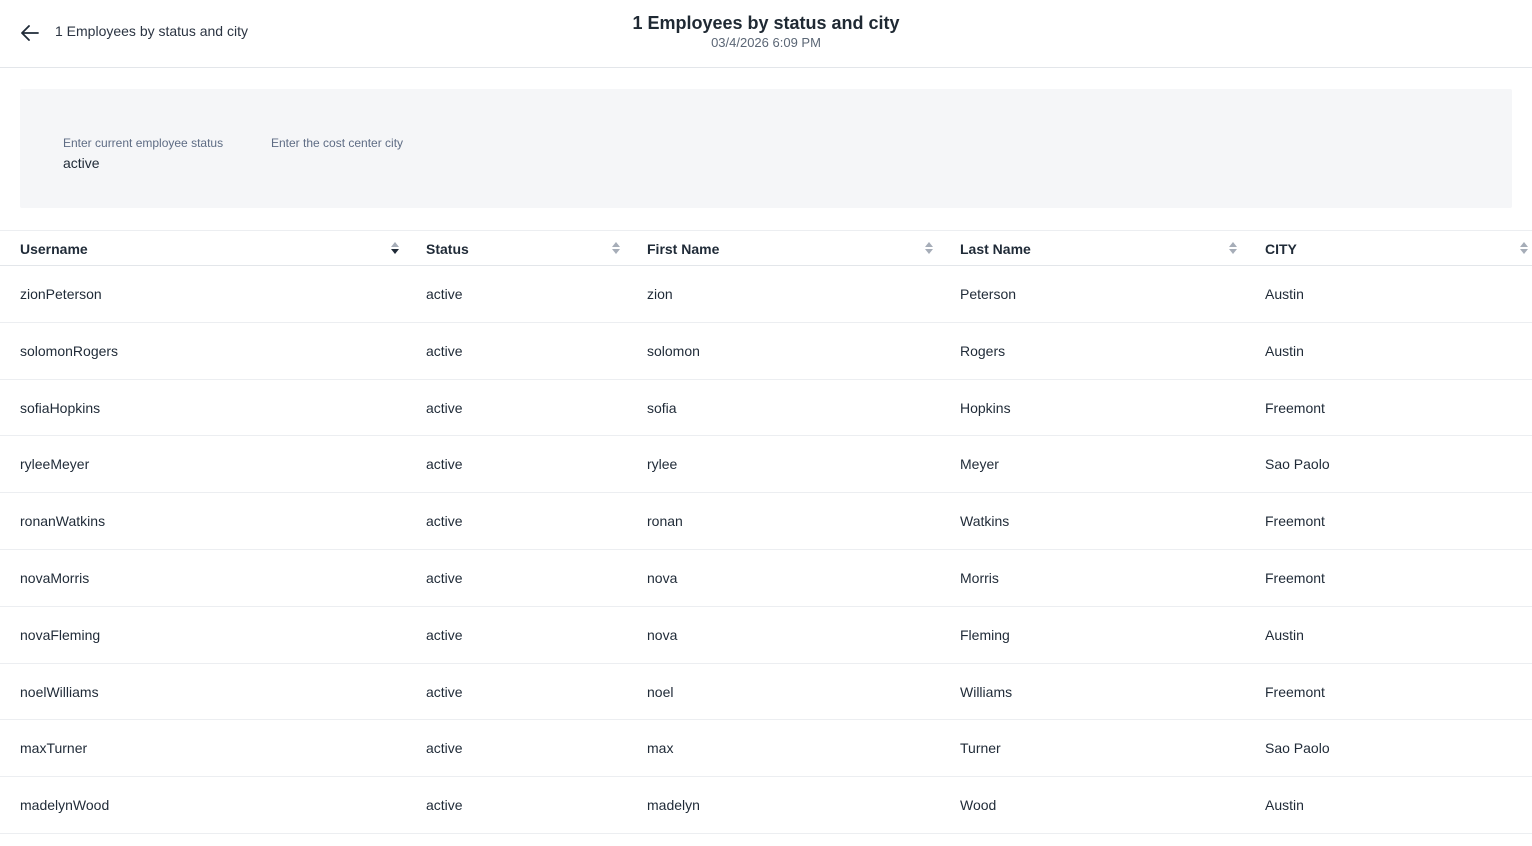  What do you see at coordinates (979, 464) in the screenshot?
I see `cell-last-name: Meyer` at bounding box center [979, 464].